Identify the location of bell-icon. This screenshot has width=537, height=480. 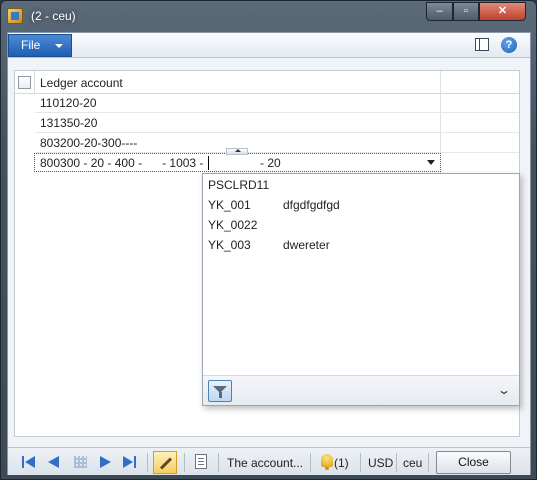
(327, 462).